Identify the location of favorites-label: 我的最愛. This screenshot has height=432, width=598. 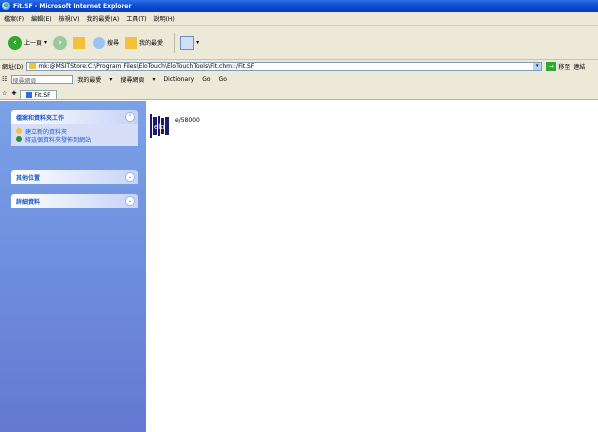
(151, 43).